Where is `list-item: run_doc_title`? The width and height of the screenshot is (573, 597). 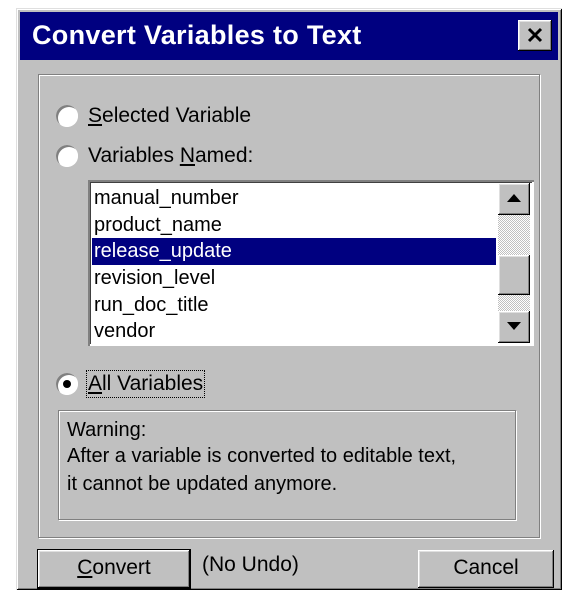
list-item: run_doc_title is located at coordinates (294, 305).